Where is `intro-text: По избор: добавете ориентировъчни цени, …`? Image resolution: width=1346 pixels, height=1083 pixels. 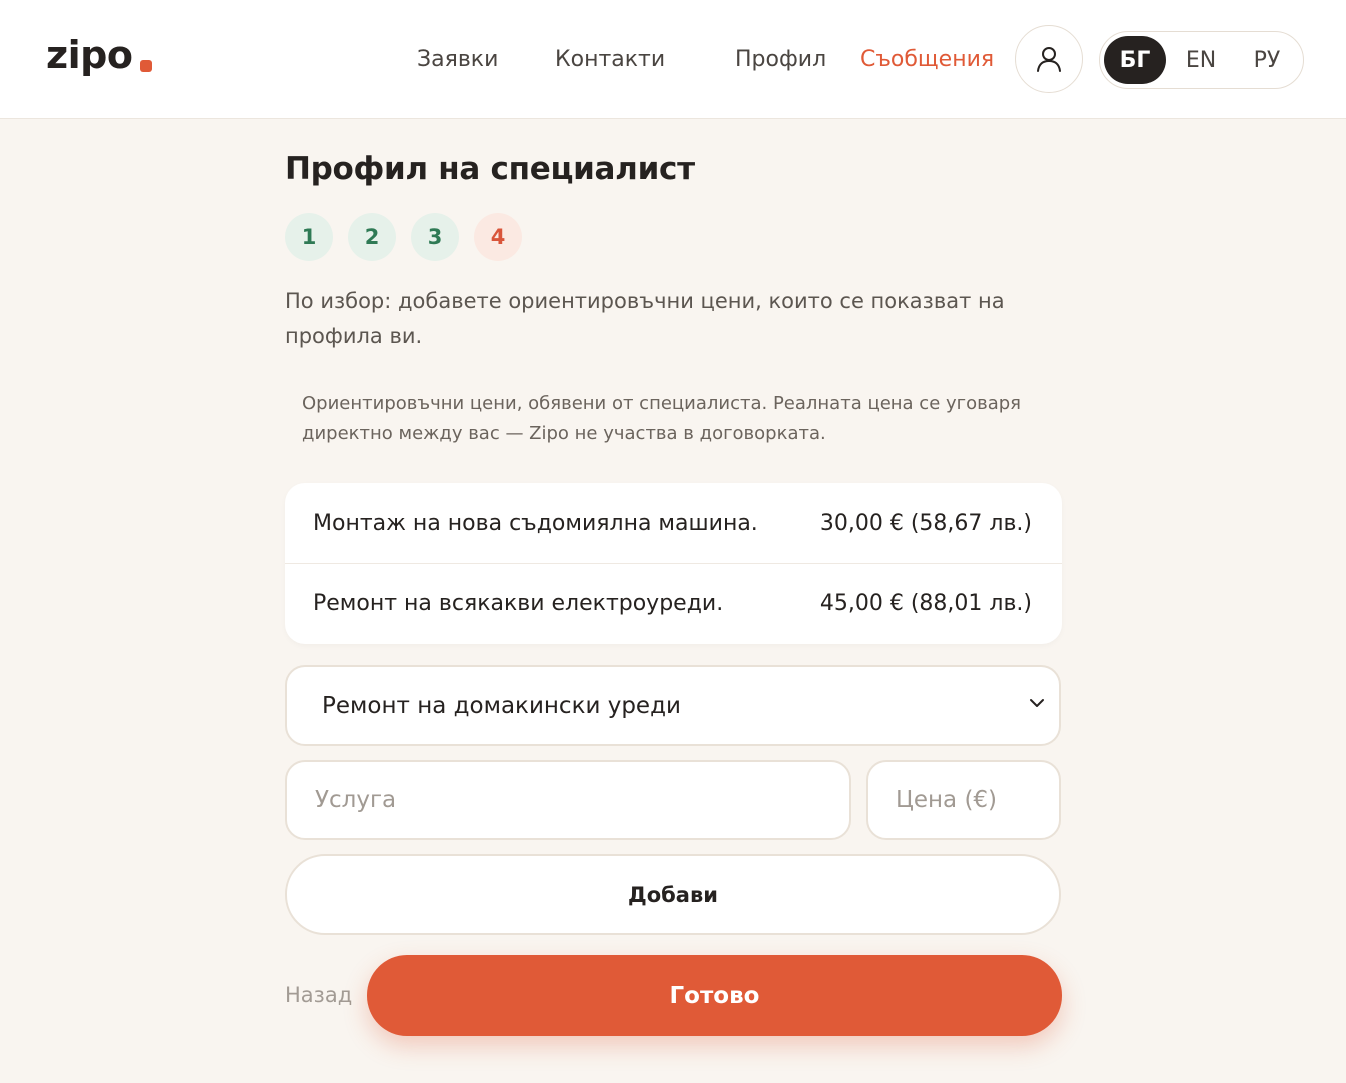
intro-text: По избор: добавете ориентировъчни цени, … is located at coordinates (645, 318).